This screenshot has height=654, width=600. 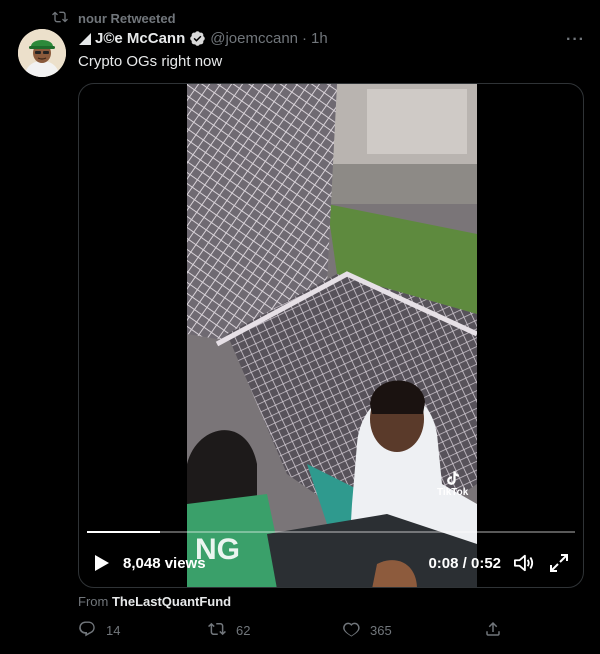 I want to click on retweet-action-icon, so click(x=217, y=630).